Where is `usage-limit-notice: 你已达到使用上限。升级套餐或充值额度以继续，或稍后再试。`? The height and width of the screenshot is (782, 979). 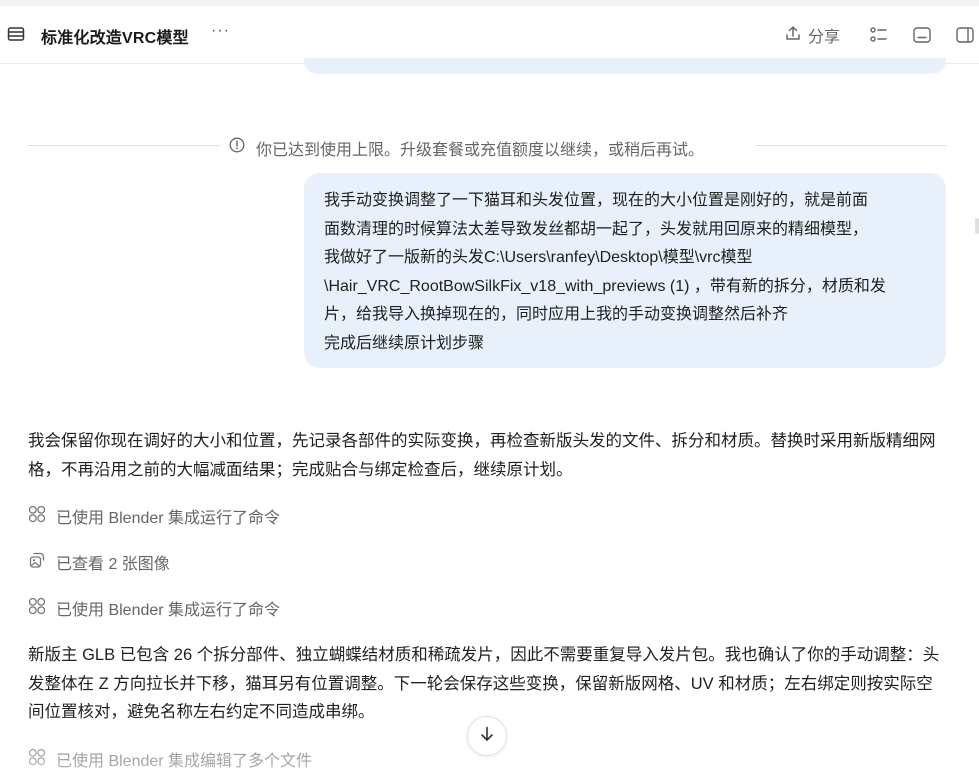
usage-limit-notice: 你已达到使用上限。升级套餐或充值额度以继续，或稍后再试。 is located at coordinates (487, 146).